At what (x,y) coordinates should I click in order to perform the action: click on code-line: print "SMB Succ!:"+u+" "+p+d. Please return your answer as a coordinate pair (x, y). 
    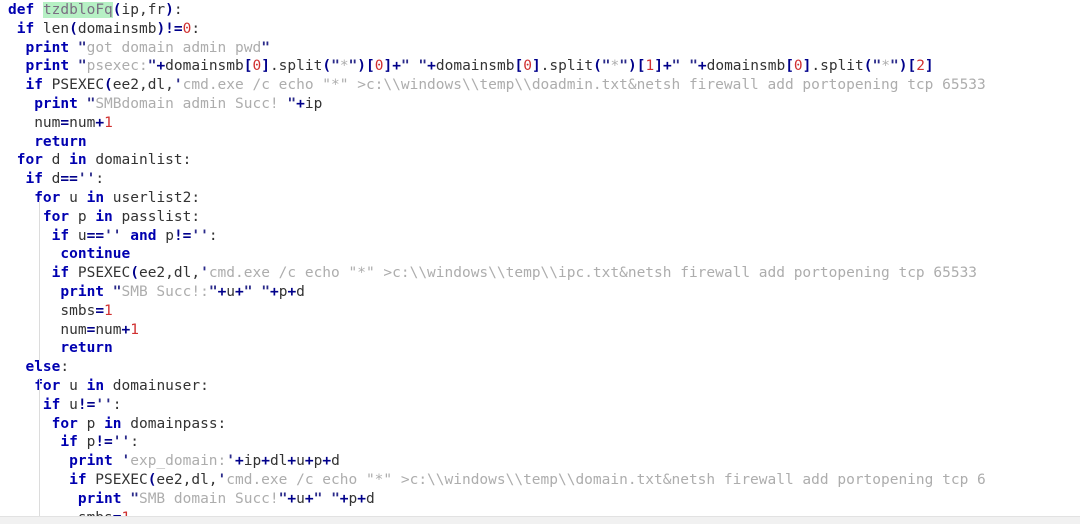
    Looking at the image, I should click on (540, 292).